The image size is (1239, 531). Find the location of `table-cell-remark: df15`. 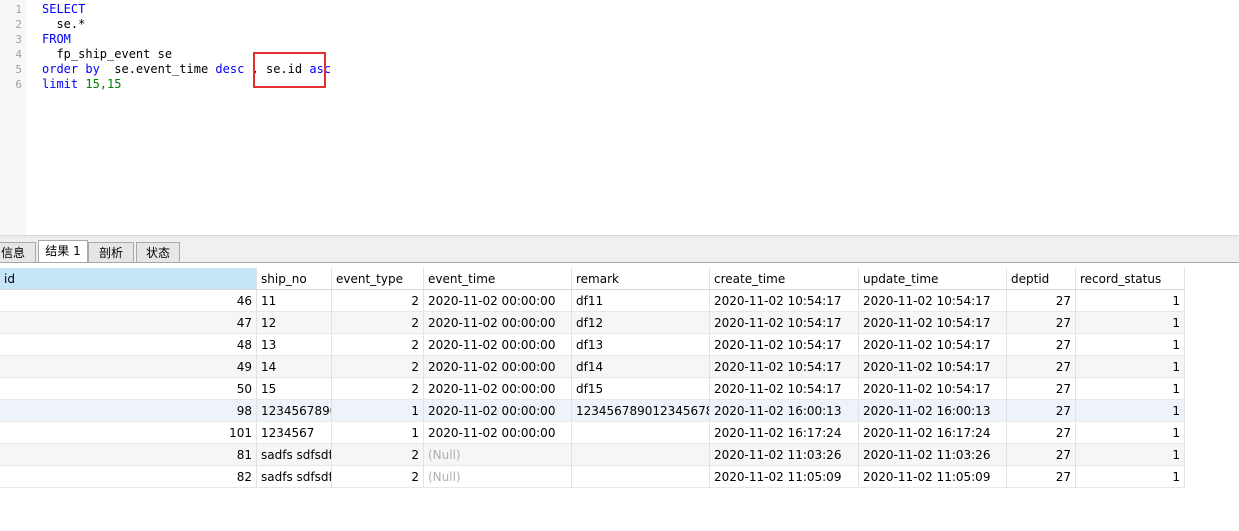

table-cell-remark: df15 is located at coordinates (641, 389).